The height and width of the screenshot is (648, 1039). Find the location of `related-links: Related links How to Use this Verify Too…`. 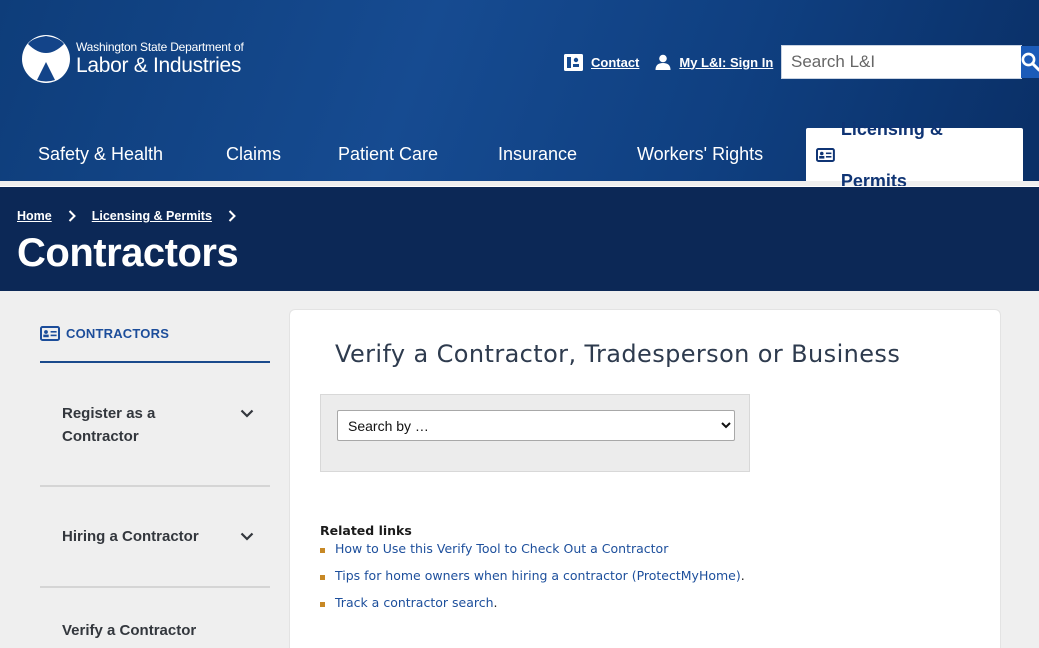

related-links: Related links How to Use this Verify Too… is located at coordinates (532, 572).